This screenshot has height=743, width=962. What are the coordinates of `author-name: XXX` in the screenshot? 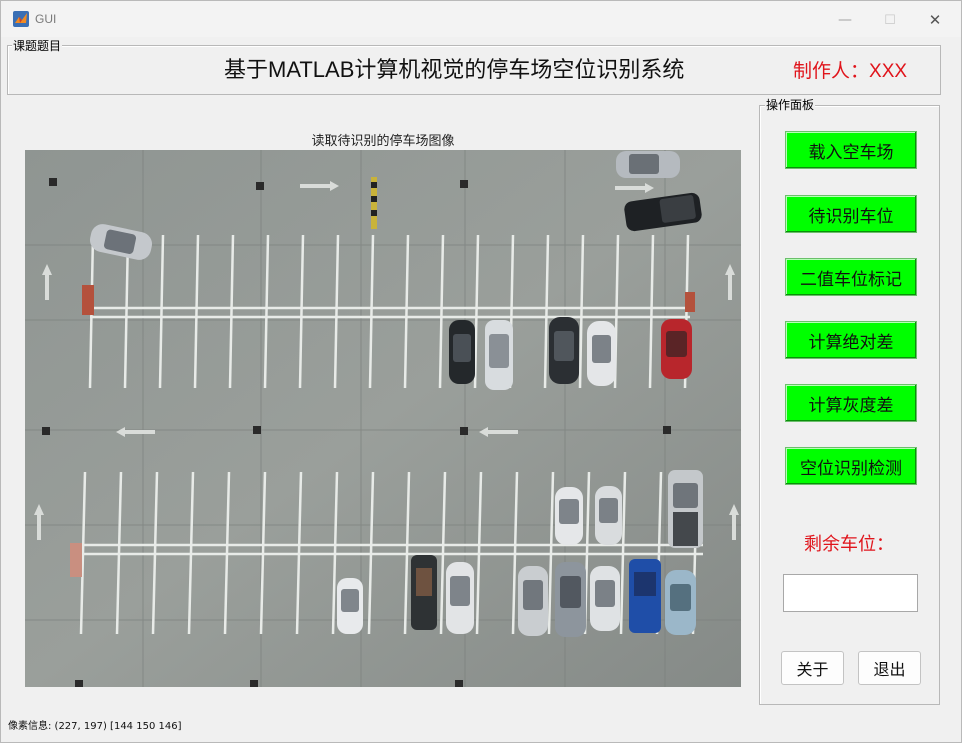 It's located at (888, 71).